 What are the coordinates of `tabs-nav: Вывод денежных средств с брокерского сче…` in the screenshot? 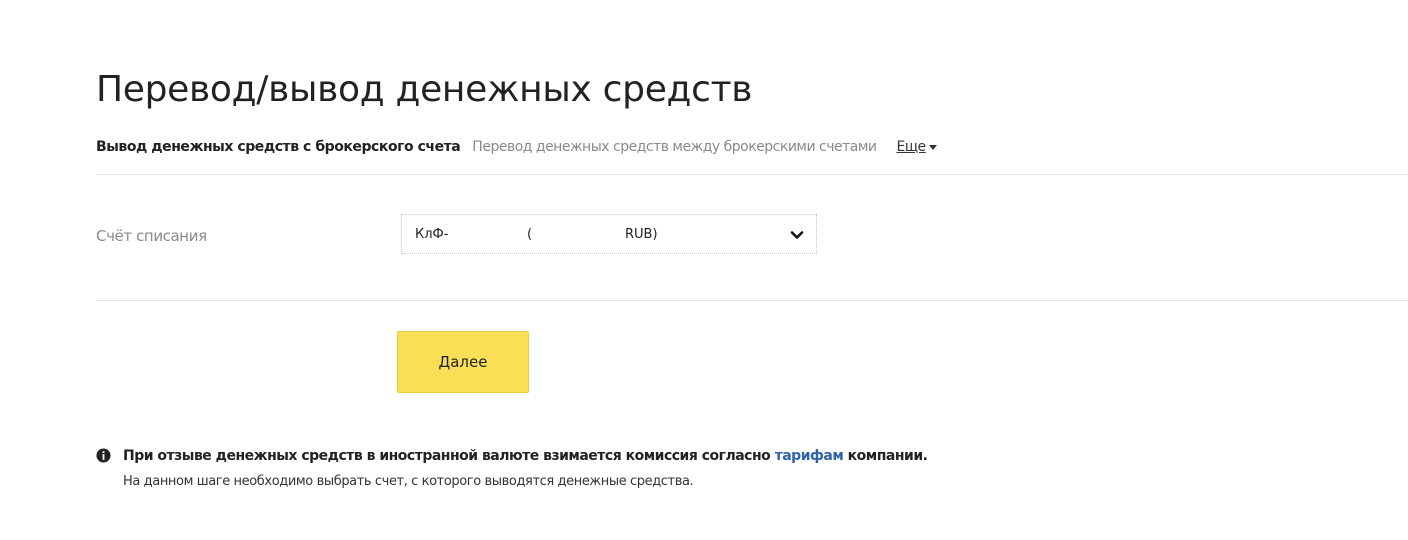 It's located at (516, 147).